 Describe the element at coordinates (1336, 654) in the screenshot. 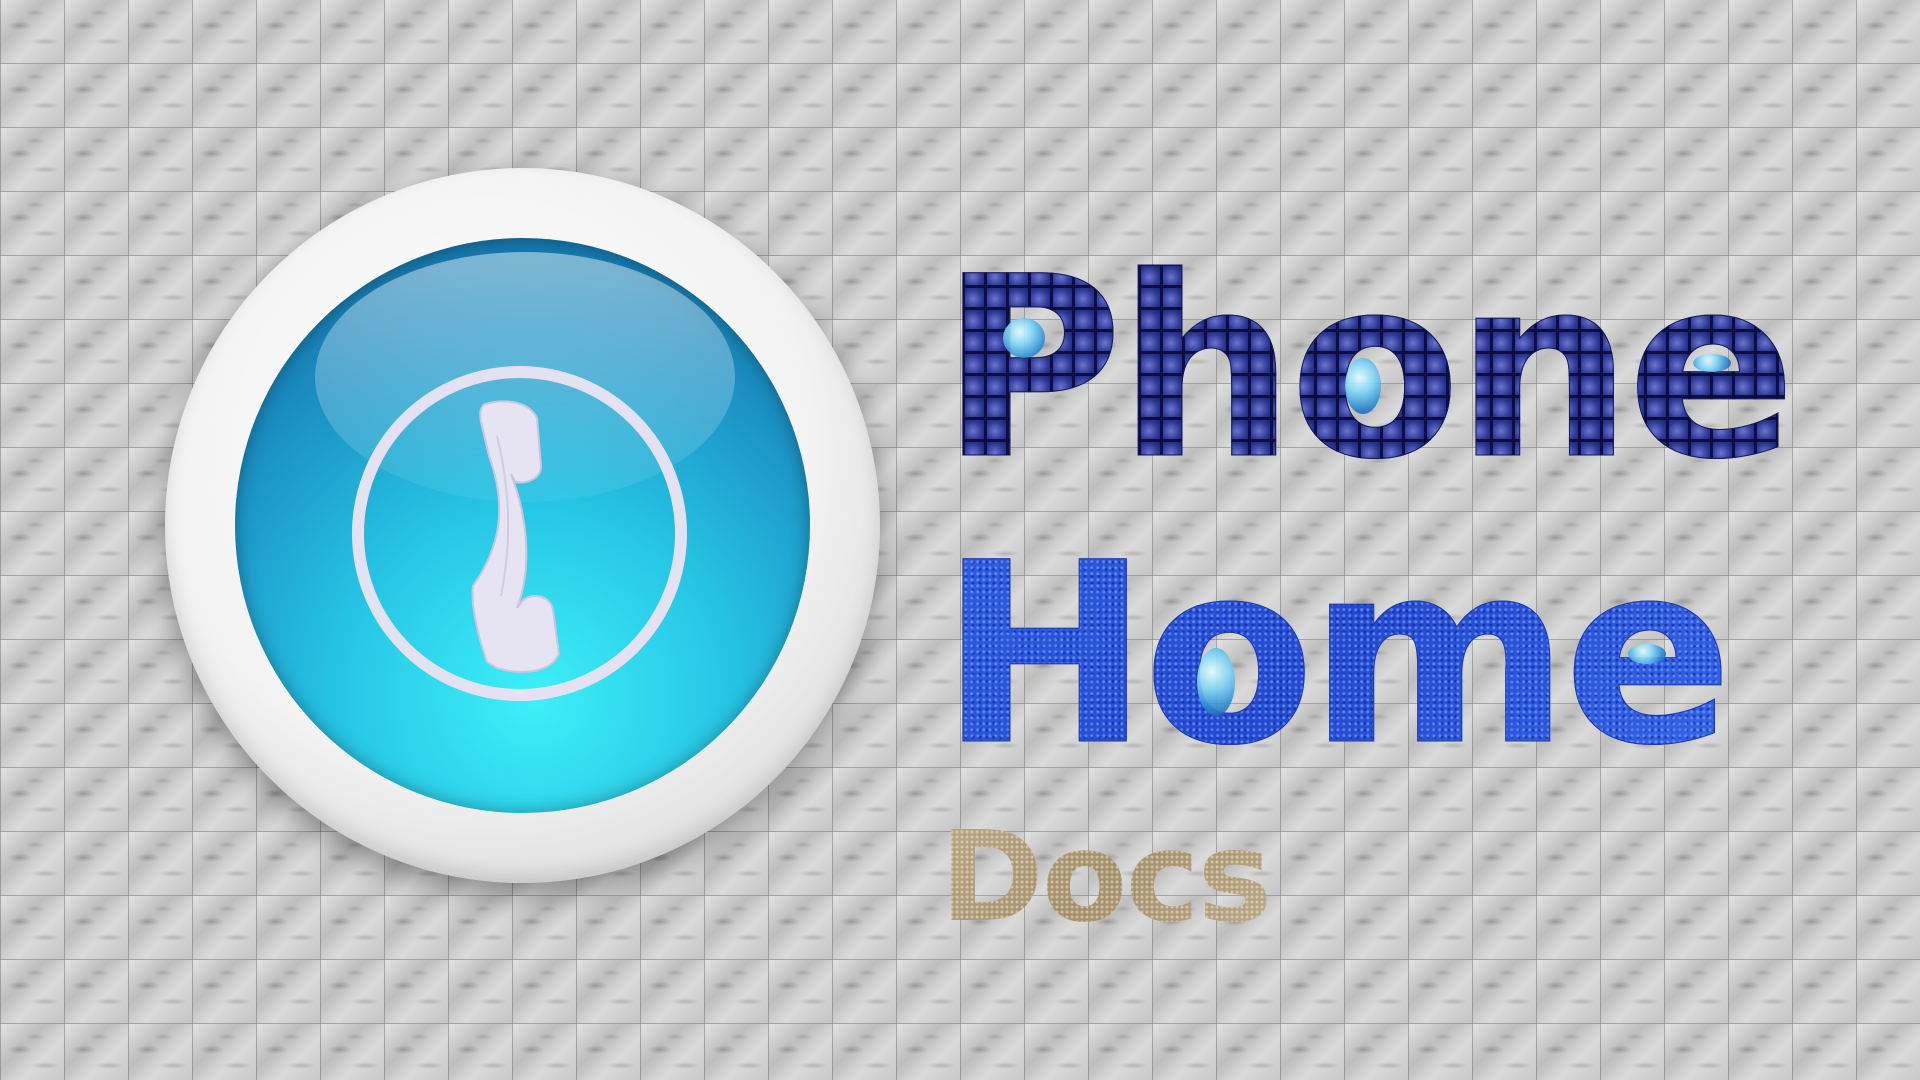

I see `title-home: Home` at that location.